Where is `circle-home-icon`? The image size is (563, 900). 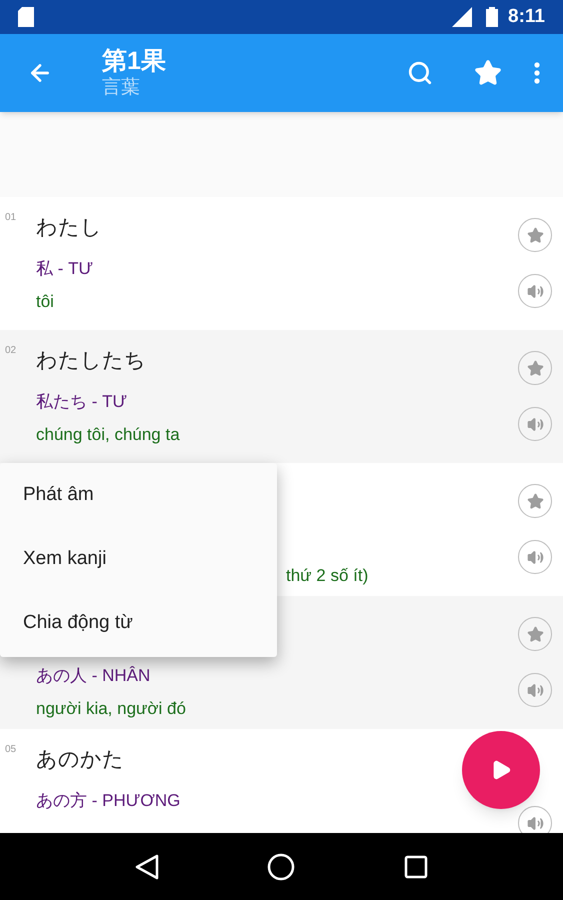
circle-home-icon is located at coordinates (281, 866).